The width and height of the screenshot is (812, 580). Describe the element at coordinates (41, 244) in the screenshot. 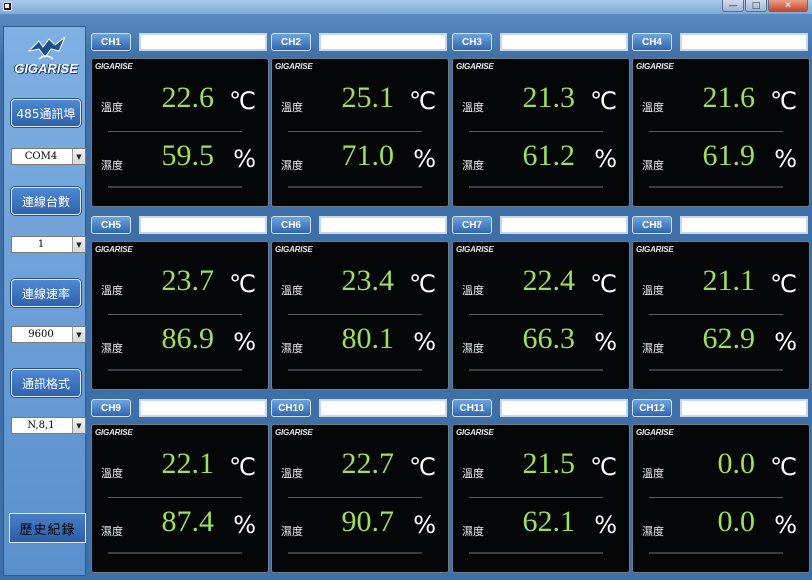

I see `device-count-value: 1` at that location.